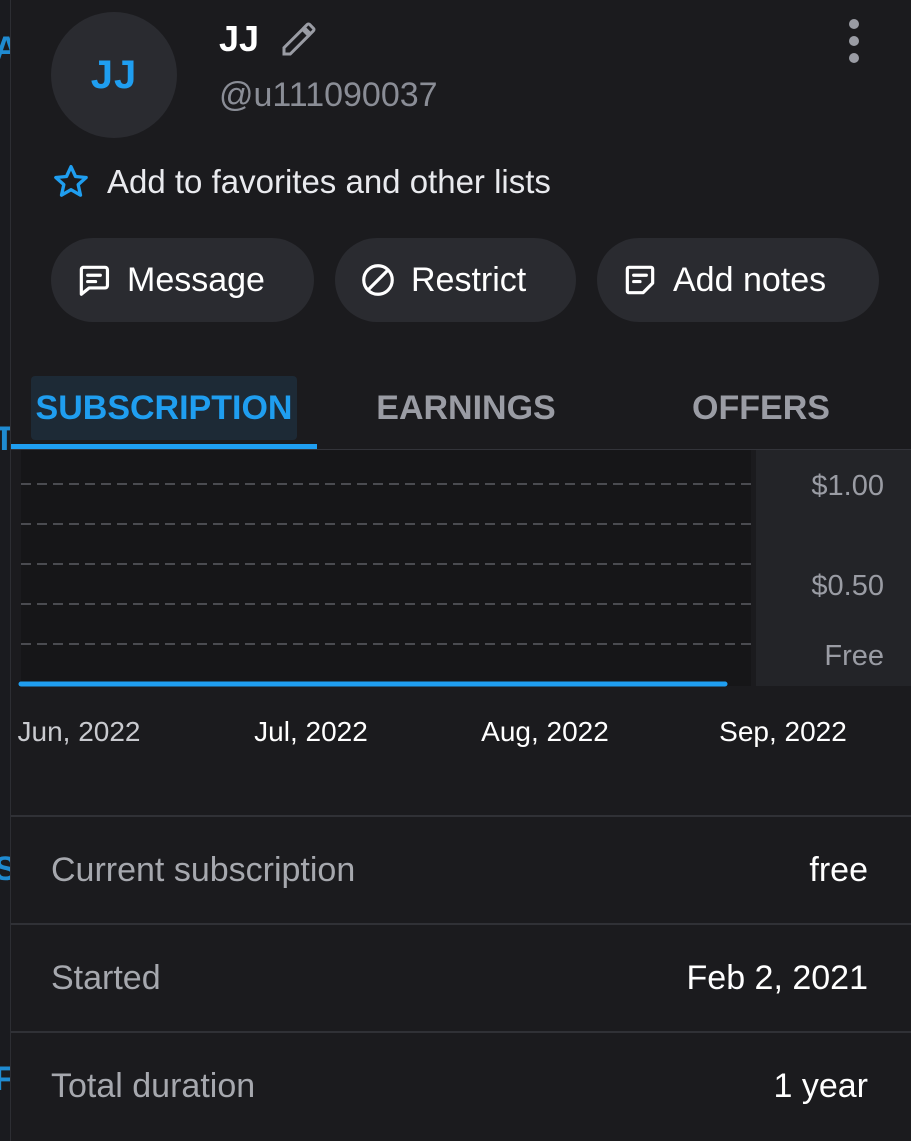  What do you see at coordinates (203, 869) in the screenshot?
I see `detail-label: Current subscription` at bounding box center [203, 869].